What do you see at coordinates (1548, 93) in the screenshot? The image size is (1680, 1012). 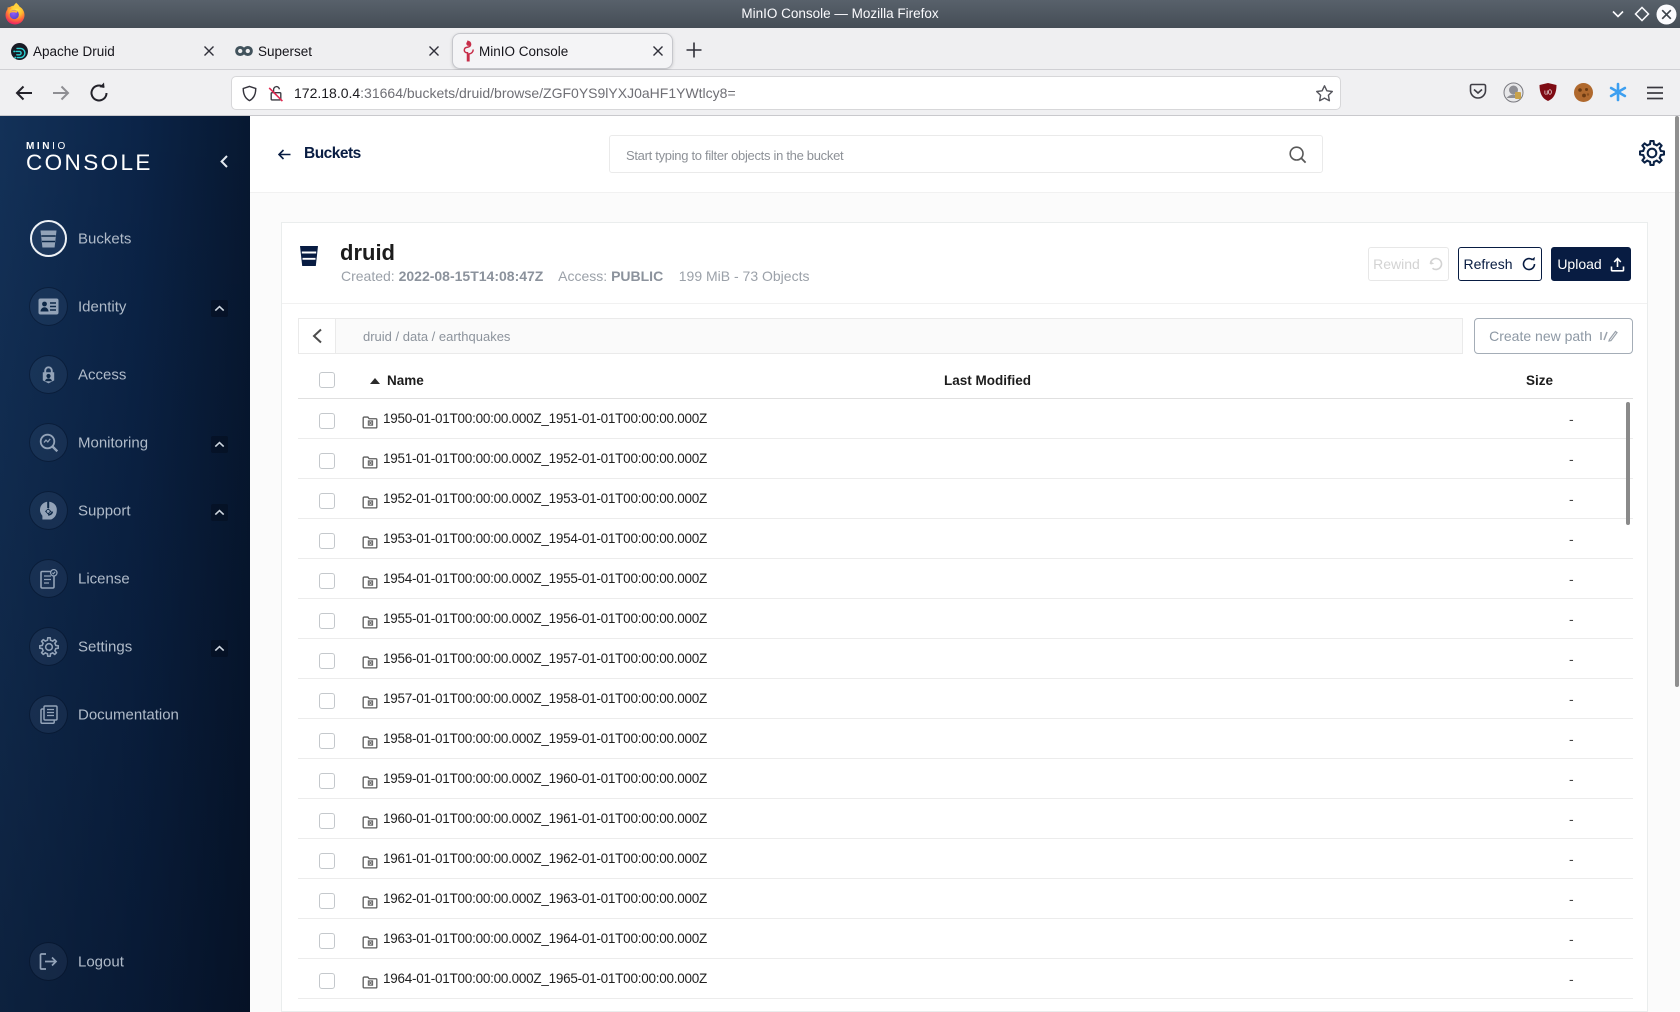 I see `svg-text: u0` at bounding box center [1548, 93].